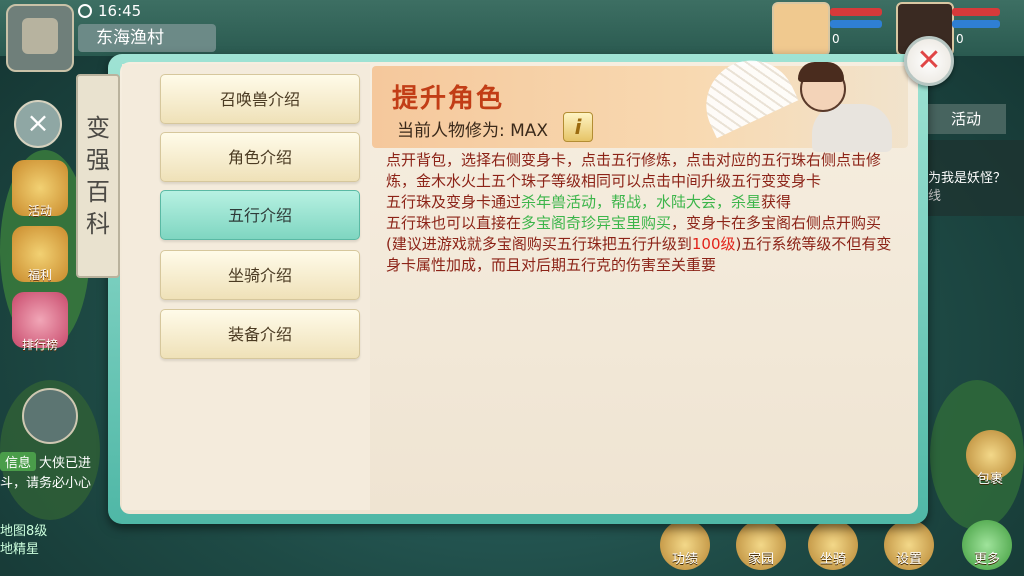 This screenshot has width=1024, height=576. I want to click on player-avatar, so click(801, 29).